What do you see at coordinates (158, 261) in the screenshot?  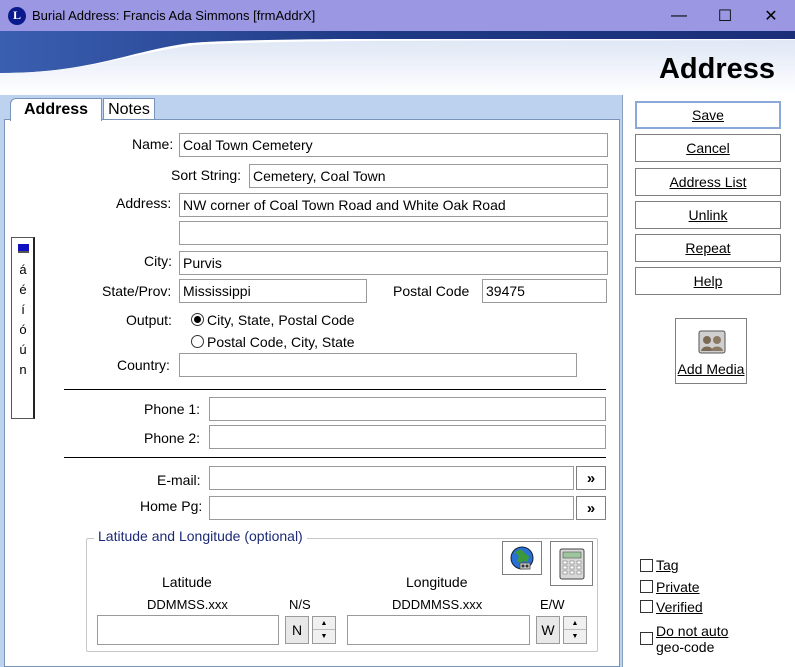 I see `city-label: City:` at bounding box center [158, 261].